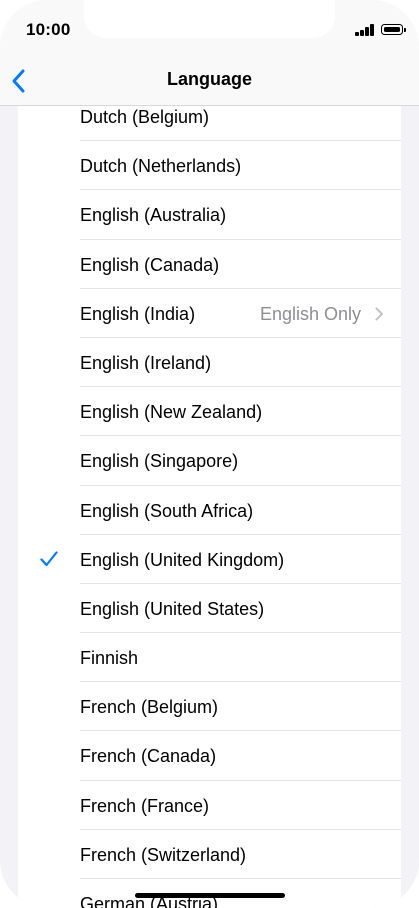 The height and width of the screenshot is (908, 419). I want to click on language-row: French (Belgium), so click(209, 707).